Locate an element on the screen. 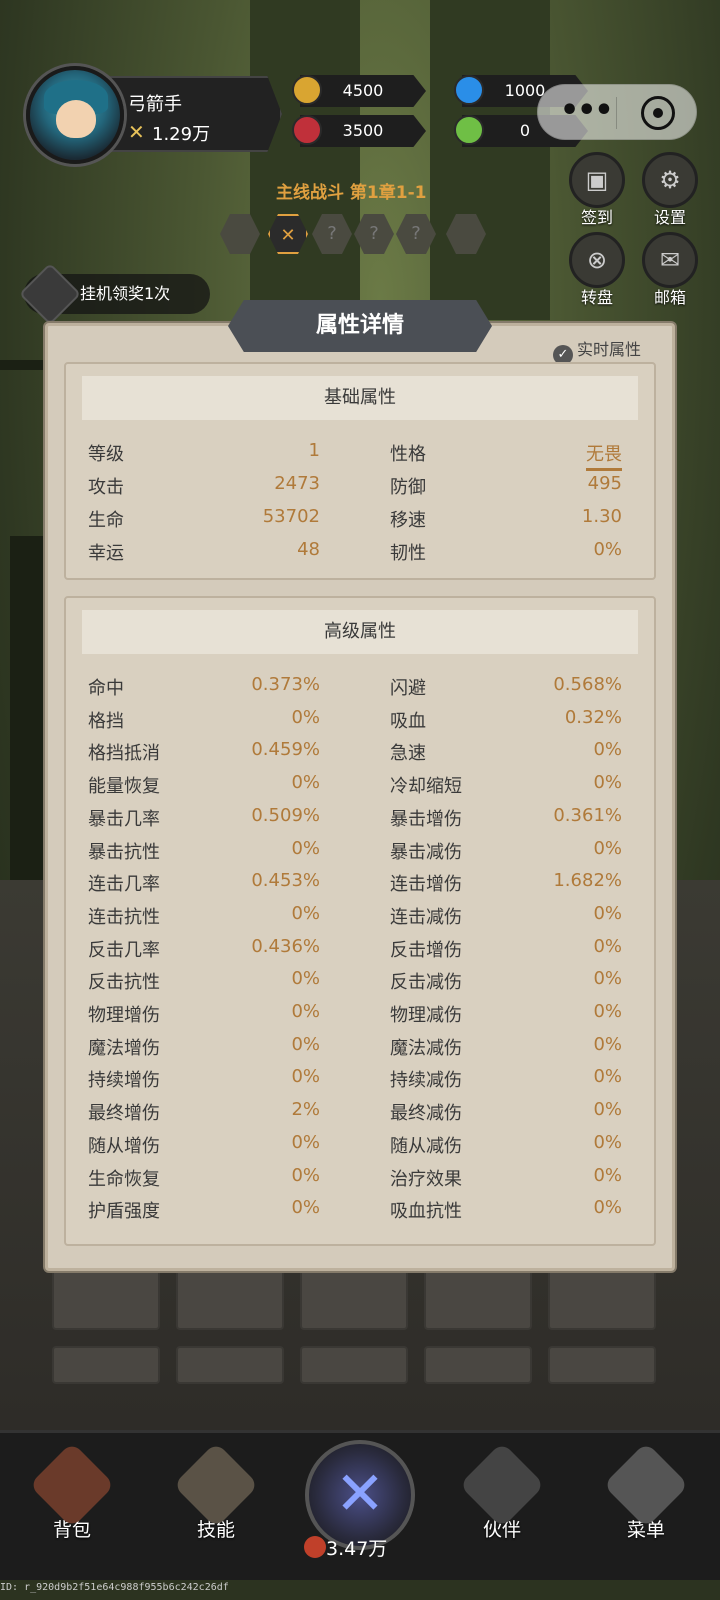 The width and height of the screenshot is (720, 1600). hero-avatar is located at coordinates (75, 115).